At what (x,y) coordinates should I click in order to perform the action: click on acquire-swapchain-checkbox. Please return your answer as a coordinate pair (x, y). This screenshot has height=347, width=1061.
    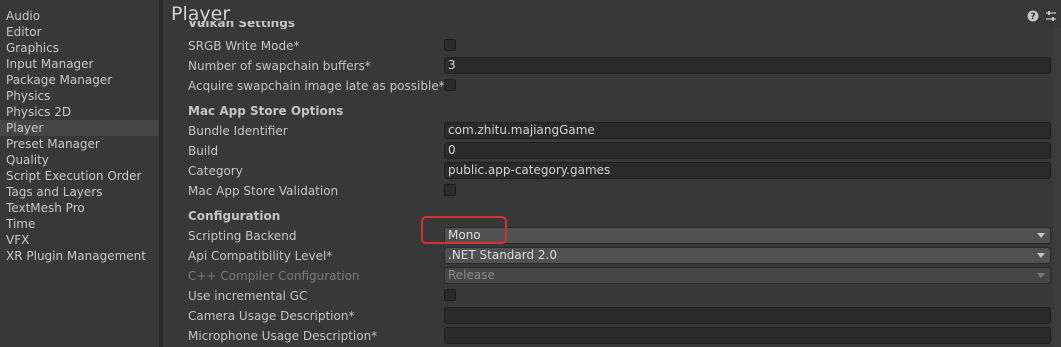
    Looking at the image, I should click on (450, 85).